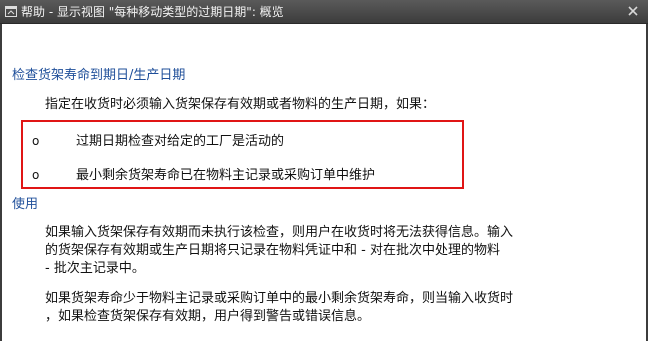  I want to click on condition-text: 最小剩余货架寿命已在物料主记录或采购订单中维护, so click(226, 175).